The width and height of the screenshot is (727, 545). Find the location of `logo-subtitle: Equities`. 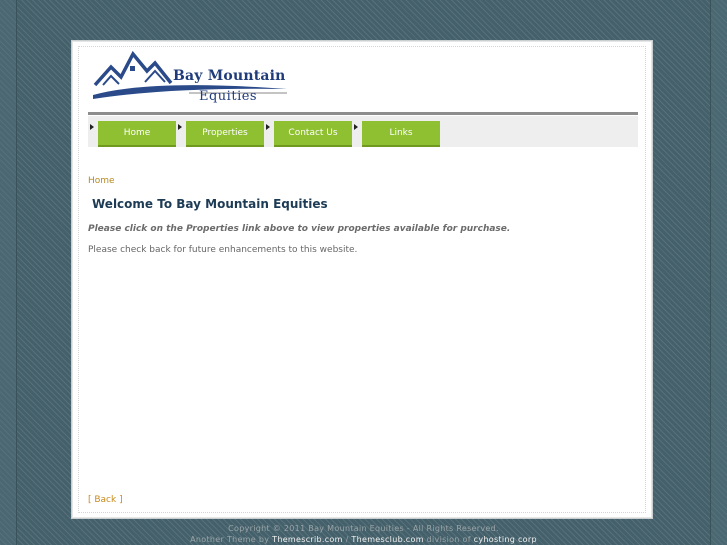

logo-subtitle: Equities is located at coordinates (228, 96).